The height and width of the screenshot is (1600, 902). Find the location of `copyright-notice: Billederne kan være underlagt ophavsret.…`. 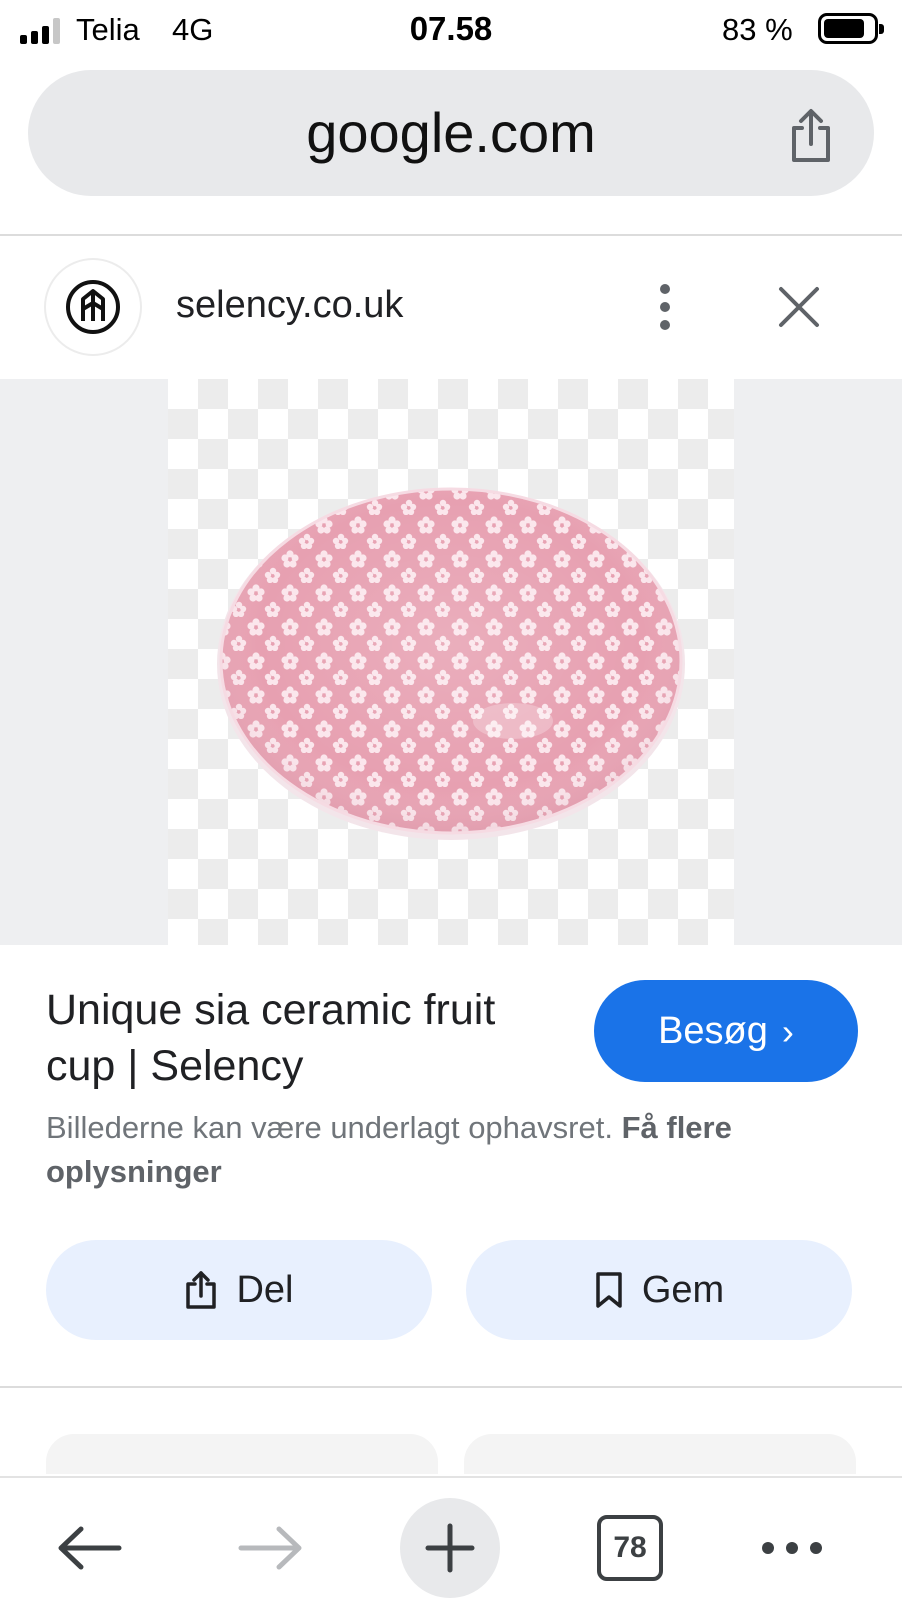

copyright-notice: Billederne kan være underlagt ophavsret.… is located at coordinates (456, 1150).